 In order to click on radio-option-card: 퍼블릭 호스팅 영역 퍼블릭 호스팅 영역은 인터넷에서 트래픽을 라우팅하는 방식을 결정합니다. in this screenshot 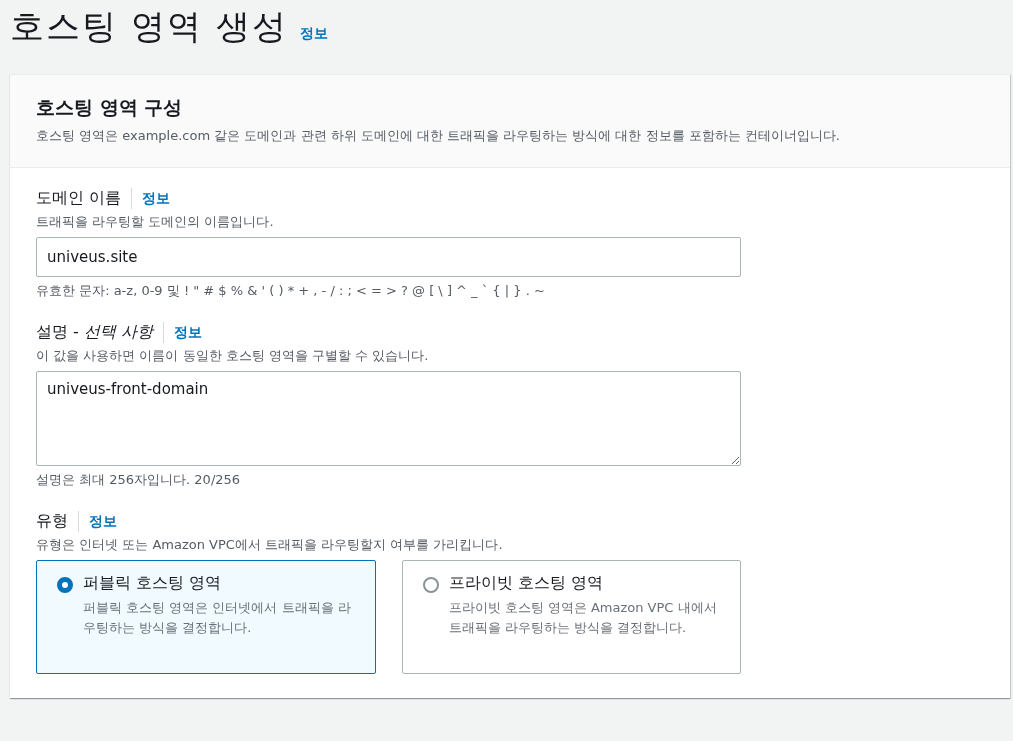, I will do `click(206, 617)`.